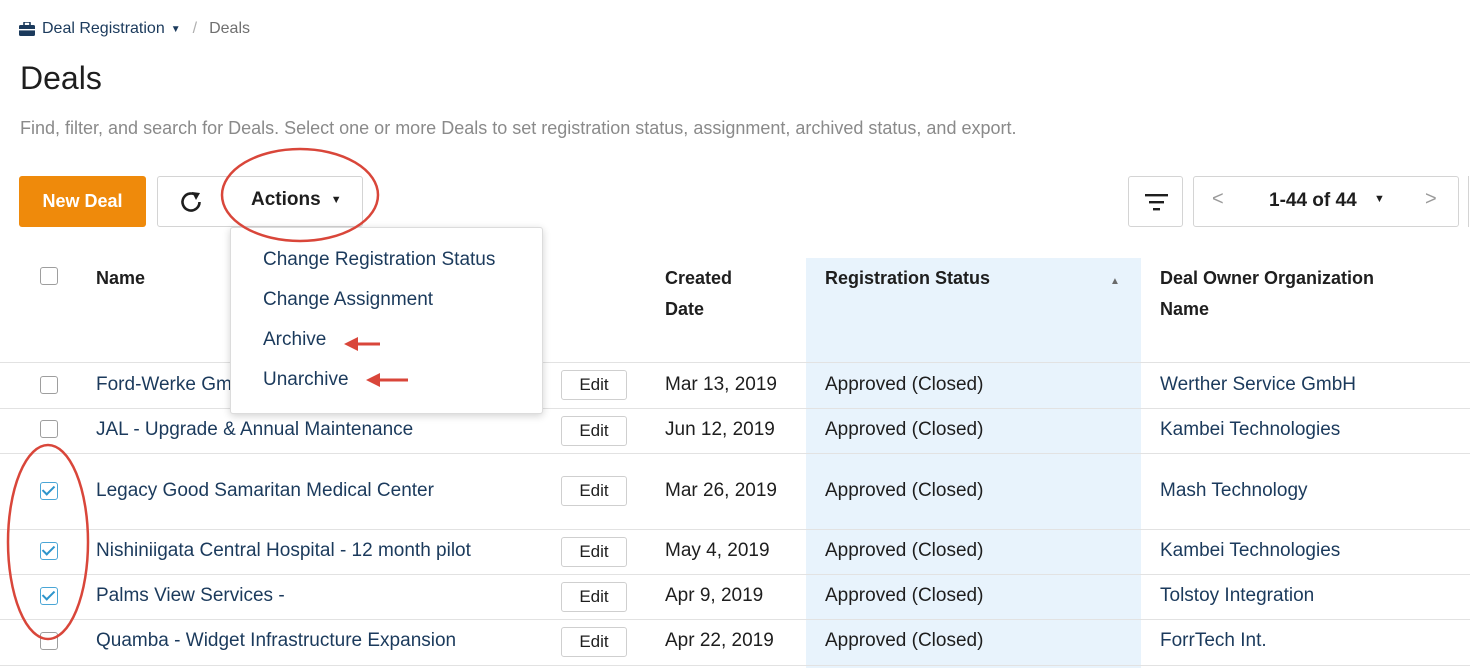  What do you see at coordinates (1213, 641) in the screenshot?
I see `owner-organization-link: ForrTech Int.` at bounding box center [1213, 641].